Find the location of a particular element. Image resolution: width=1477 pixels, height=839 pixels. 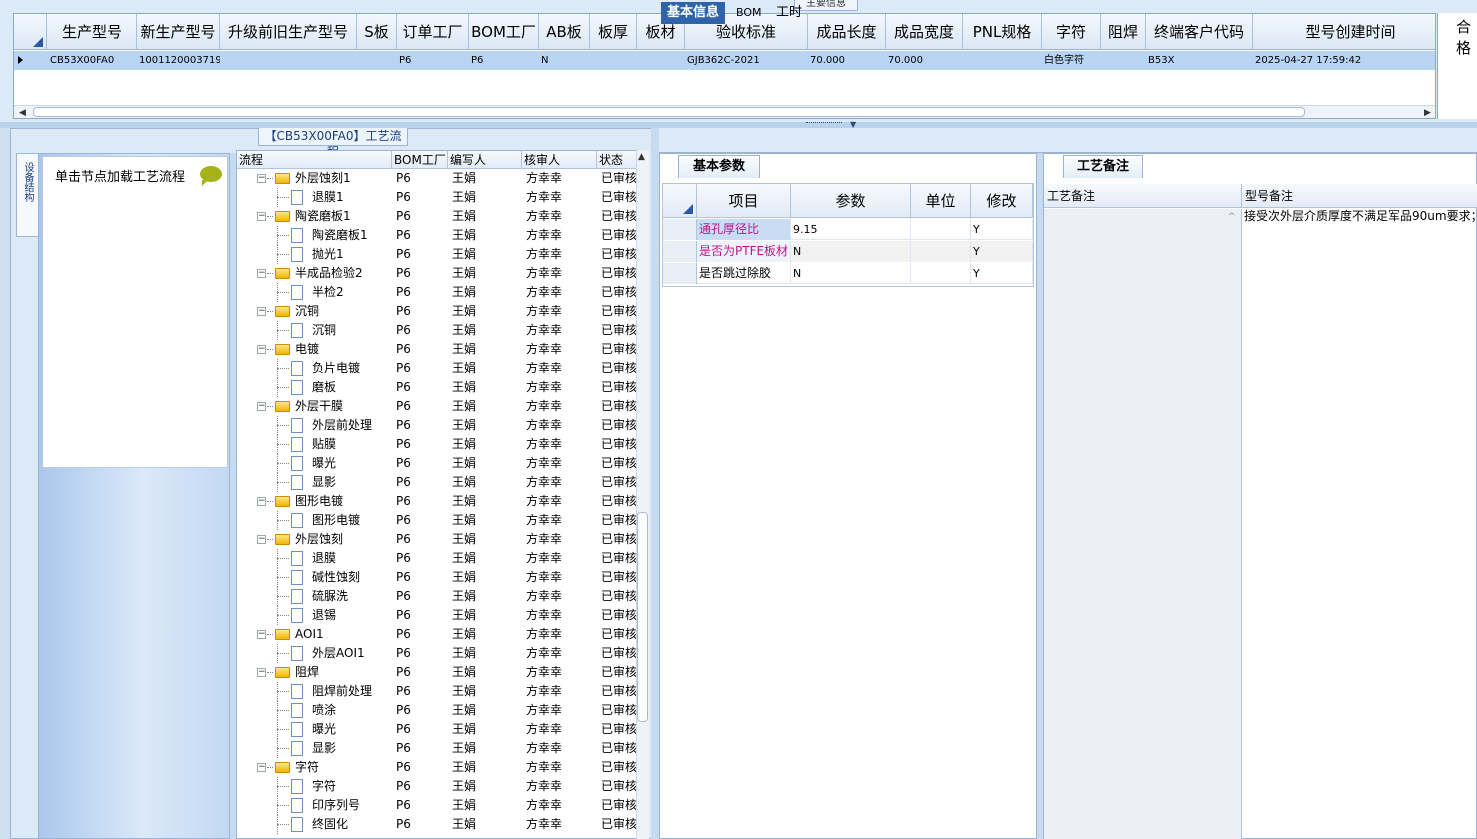

column-header: BOM工厂 is located at coordinates (504, 32).